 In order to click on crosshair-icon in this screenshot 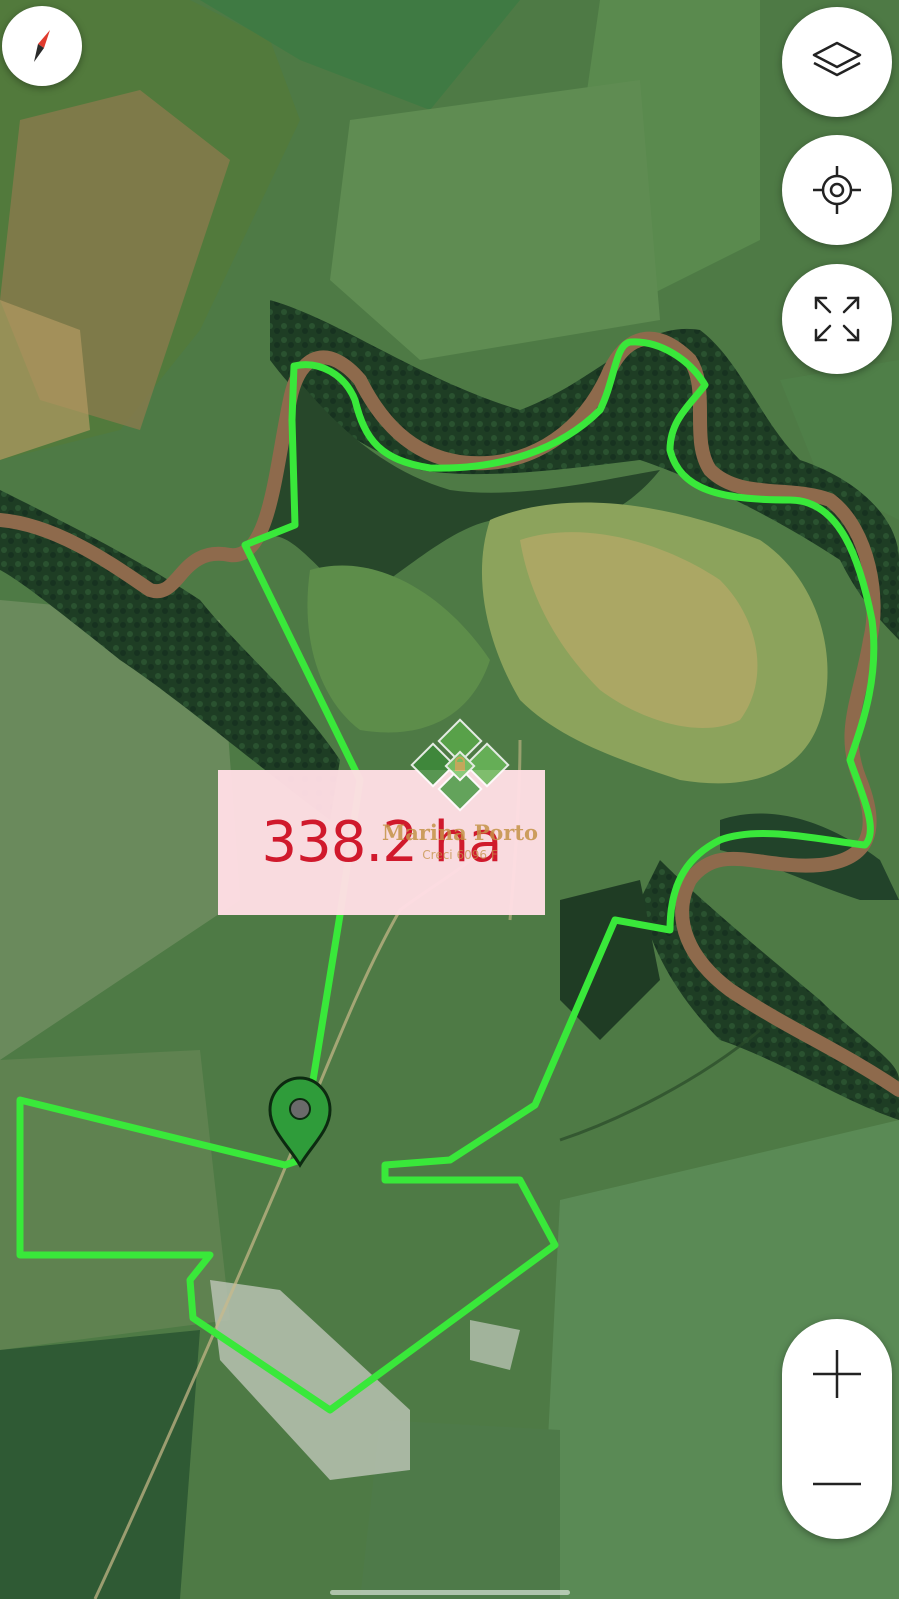, I will do `click(837, 190)`.